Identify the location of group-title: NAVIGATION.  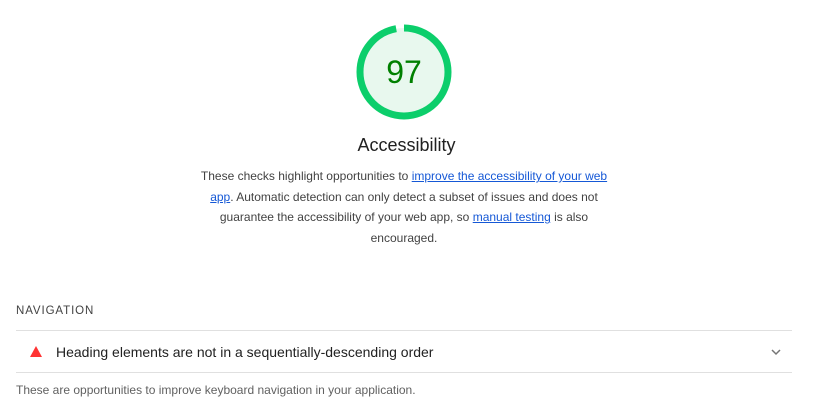
(55, 311).